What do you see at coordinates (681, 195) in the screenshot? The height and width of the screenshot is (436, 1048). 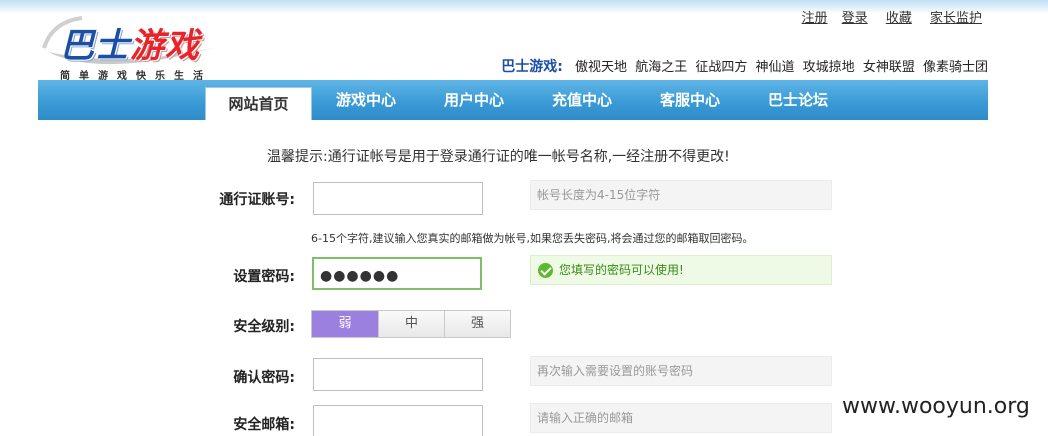 I see `account-tip: 帐号长度为4-15位字符` at bounding box center [681, 195].